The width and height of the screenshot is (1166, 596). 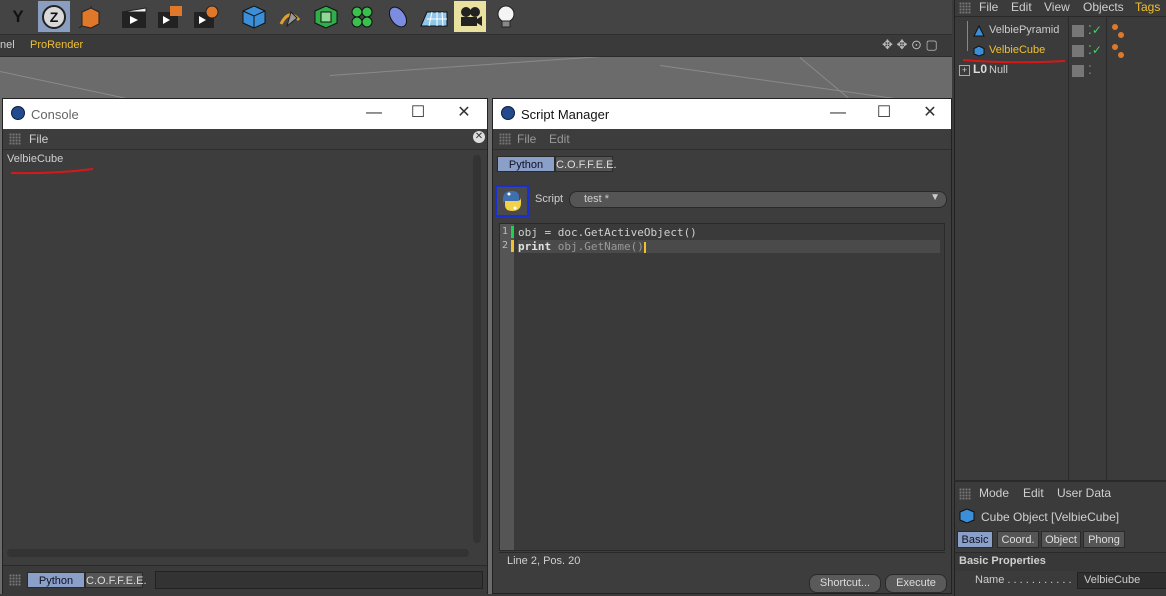 I want to click on render-settings-icon, so click(x=206, y=16).